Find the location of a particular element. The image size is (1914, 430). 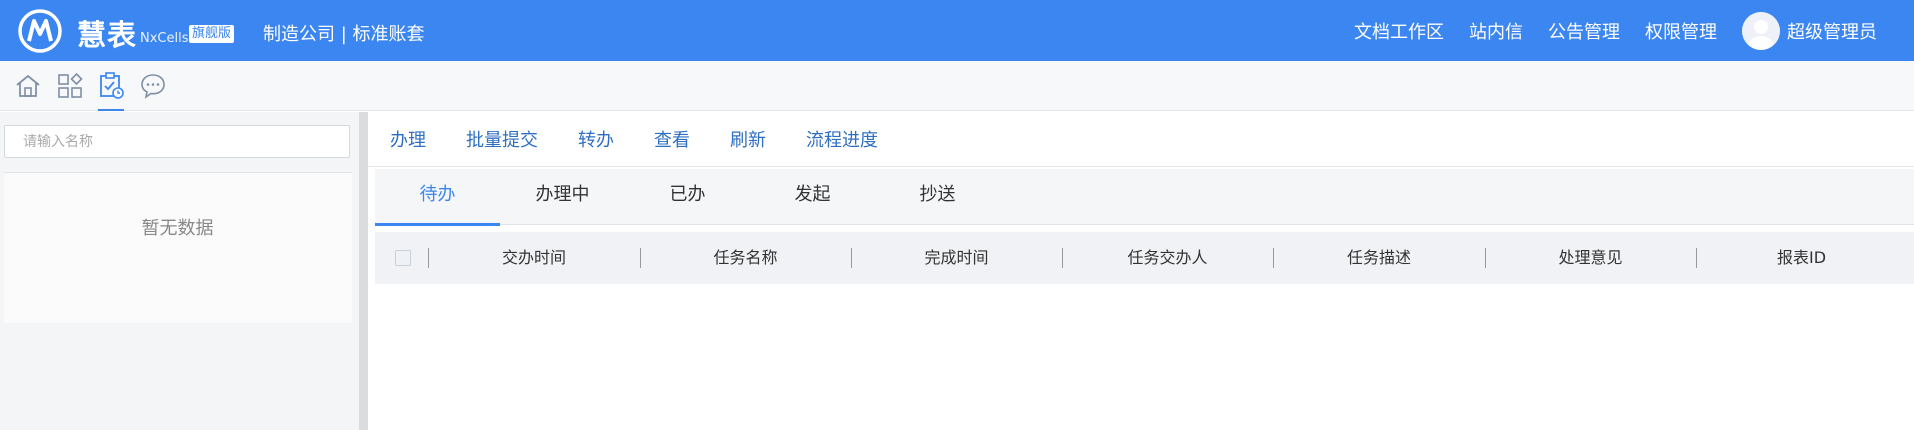

user-avatar-icon is located at coordinates (1761, 30).